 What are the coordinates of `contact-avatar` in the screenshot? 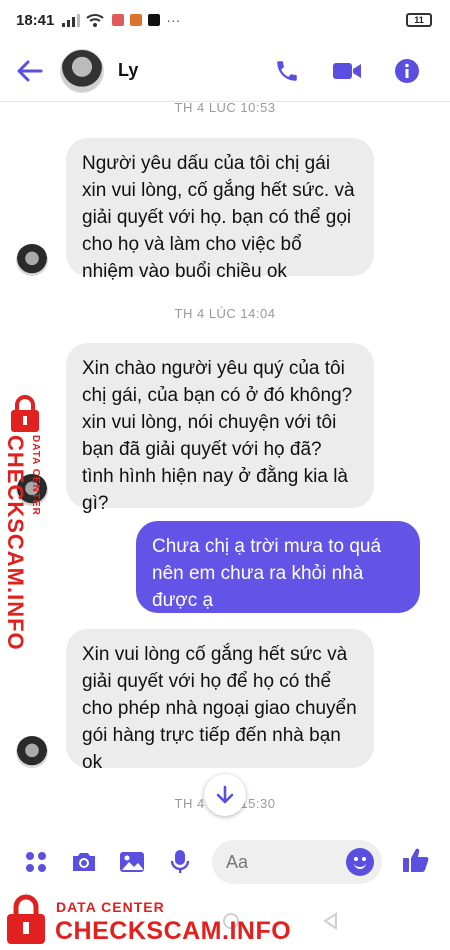 It's located at (82, 70).